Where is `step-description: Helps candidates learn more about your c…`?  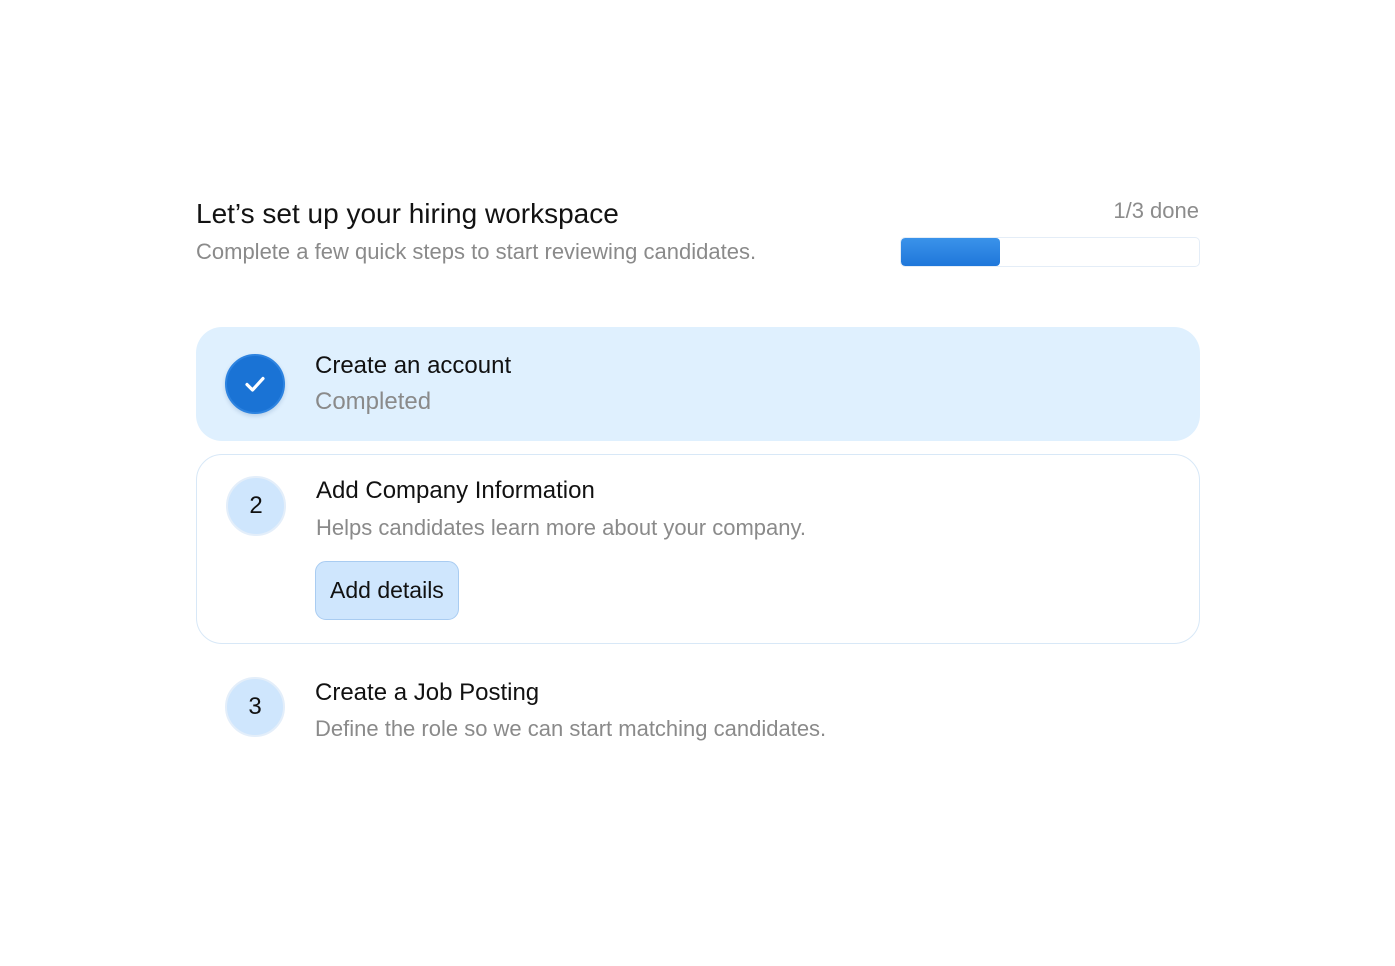 step-description: Helps candidates learn more about your c… is located at coordinates (561, 527).